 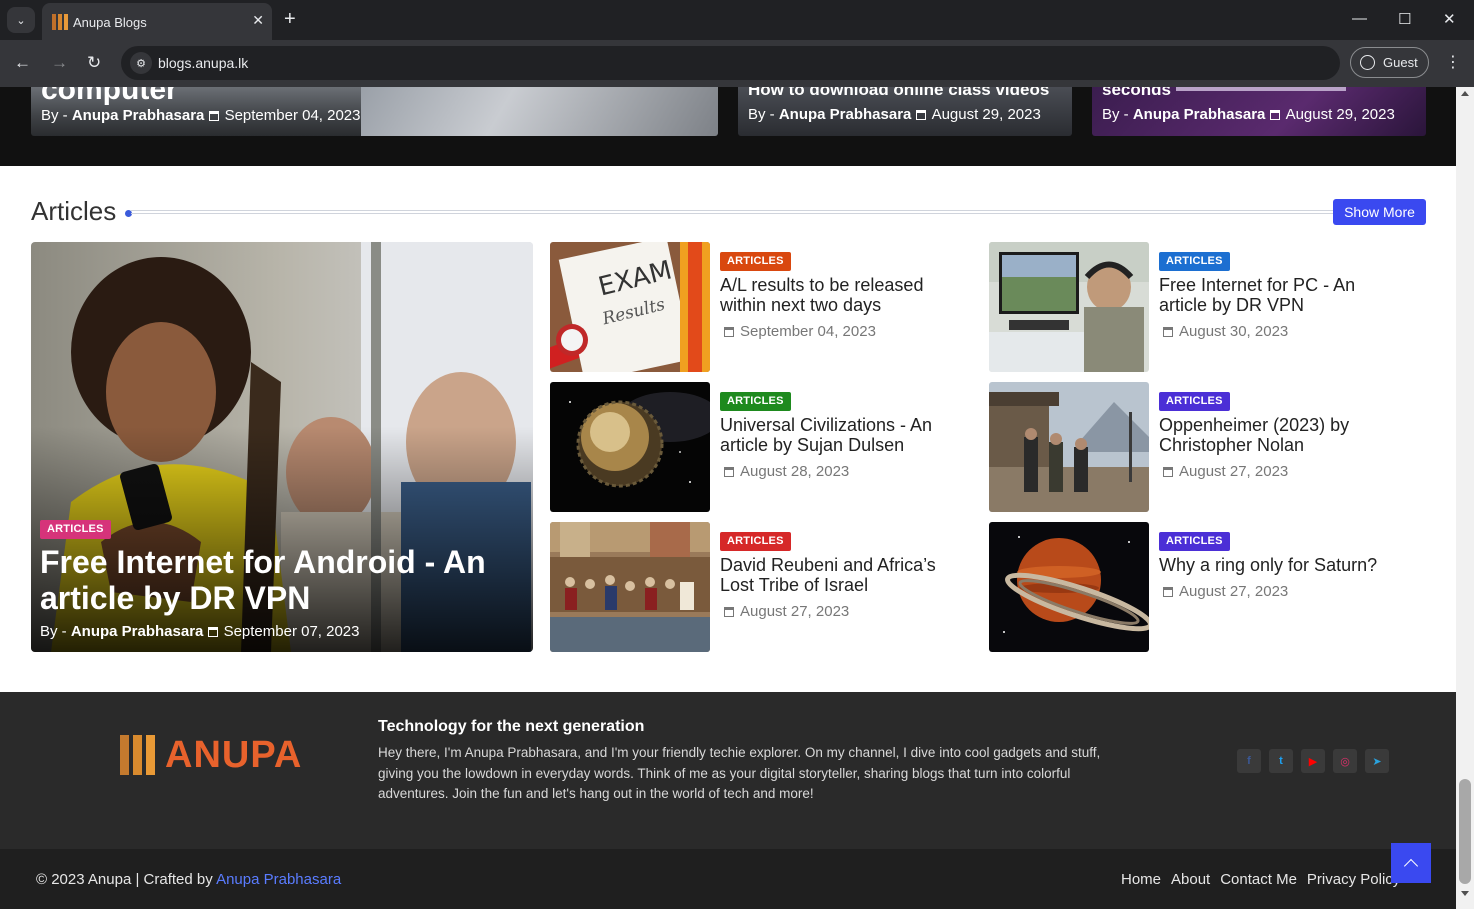 I want to click on browser-tab-bar: ⌄ Anupa Blogs ✕ + — ☐ ✕, so click(x=737, y=20).